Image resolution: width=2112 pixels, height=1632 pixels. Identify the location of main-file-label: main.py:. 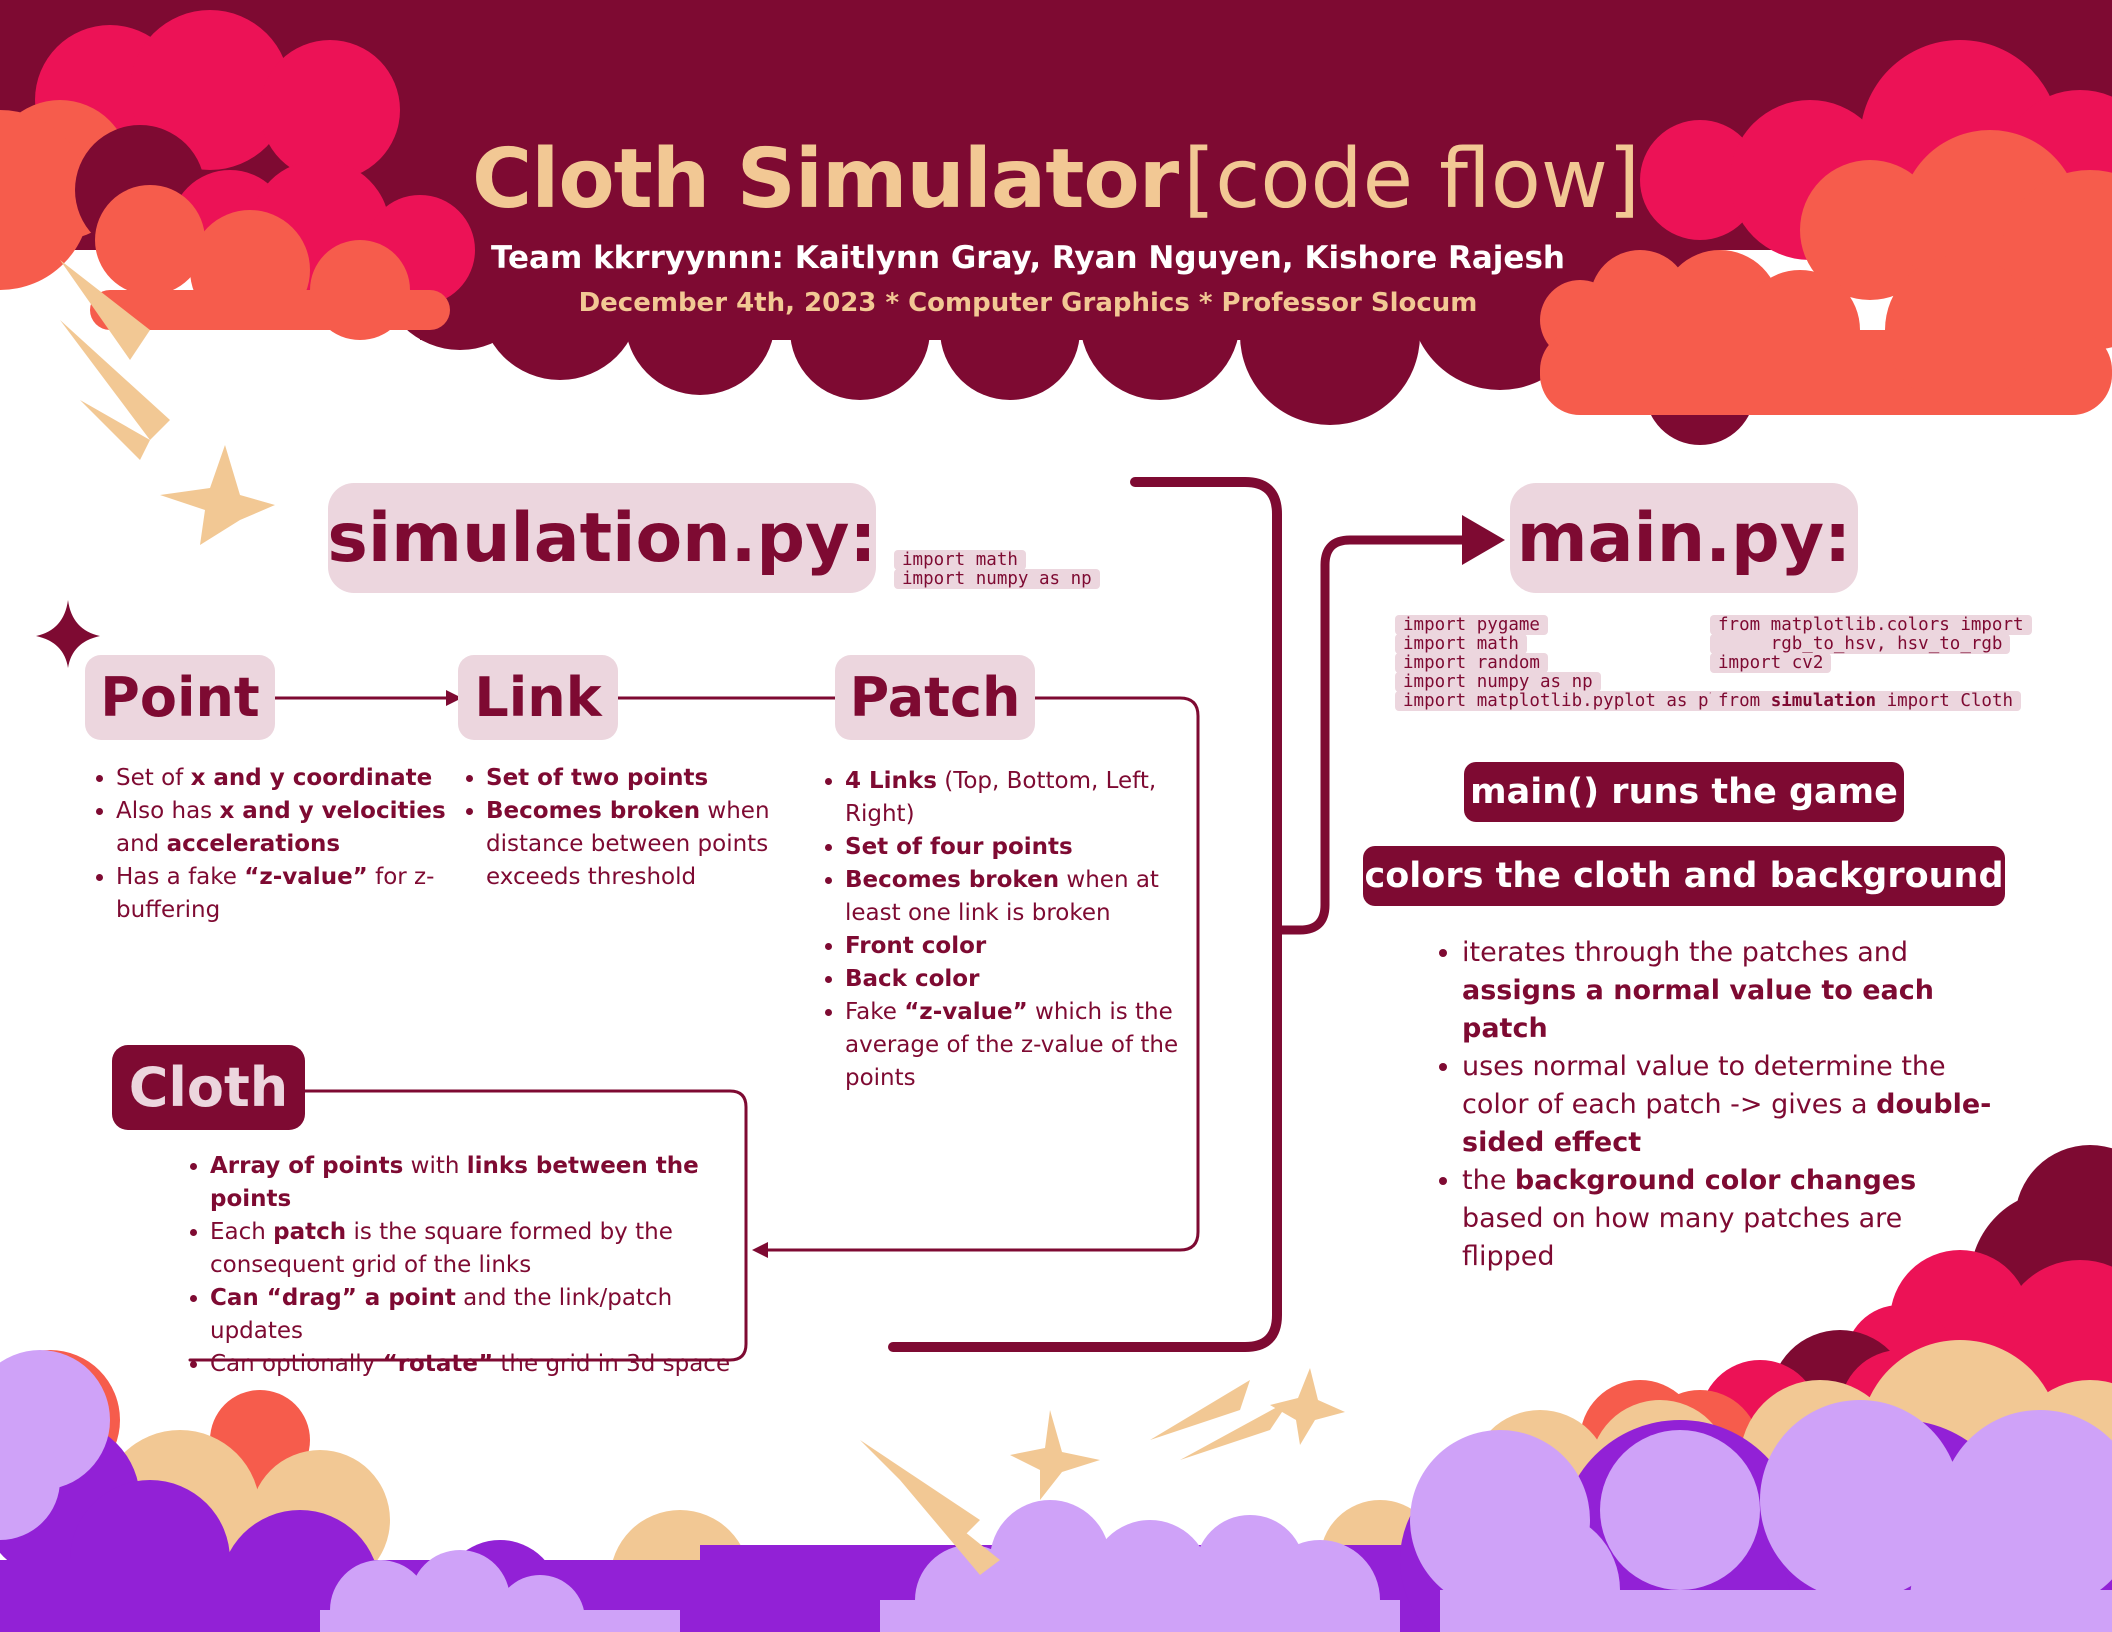
(1684, 538).